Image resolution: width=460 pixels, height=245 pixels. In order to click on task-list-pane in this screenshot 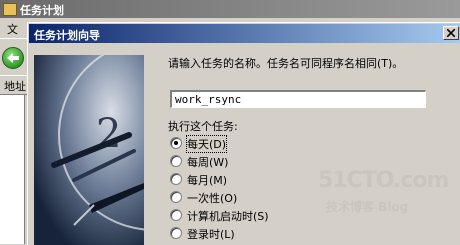, I will do `click(12, 169)`.